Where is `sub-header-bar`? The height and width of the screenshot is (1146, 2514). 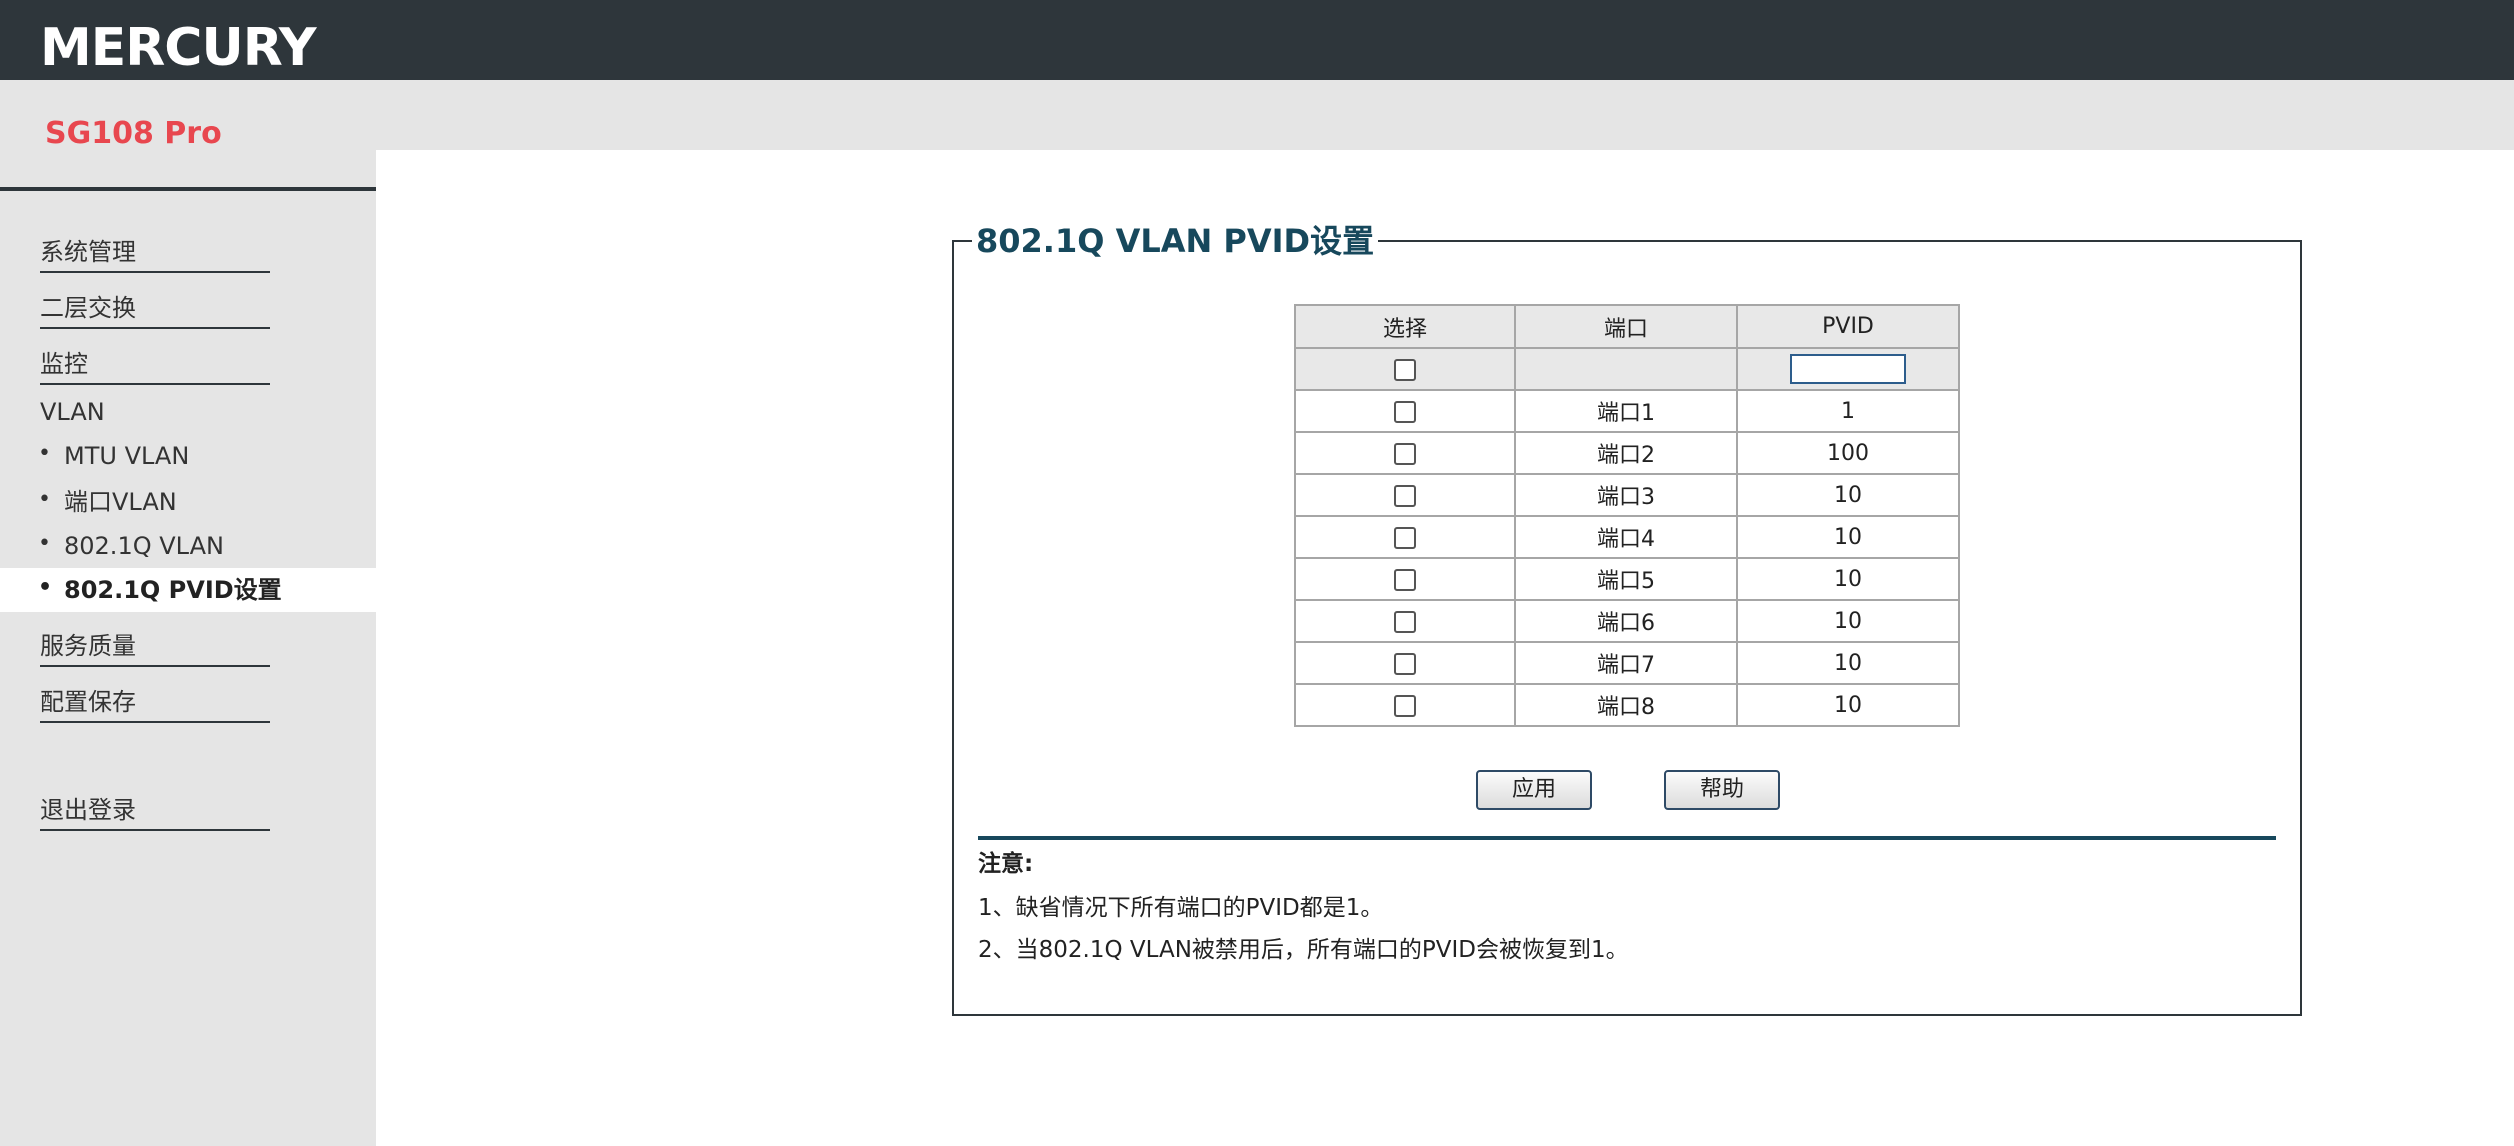
sub-header-bar is located at coordinates (1257, 115).